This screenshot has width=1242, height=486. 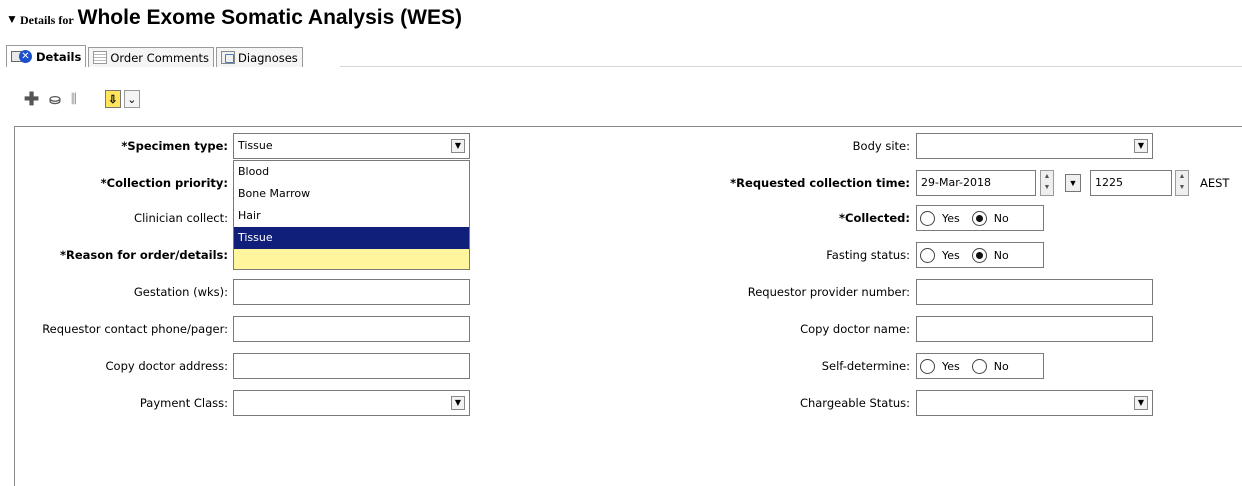 I want to click on tab-bar: ✕ Details Order Comments Diagnoses, so click(x=155, y=56).